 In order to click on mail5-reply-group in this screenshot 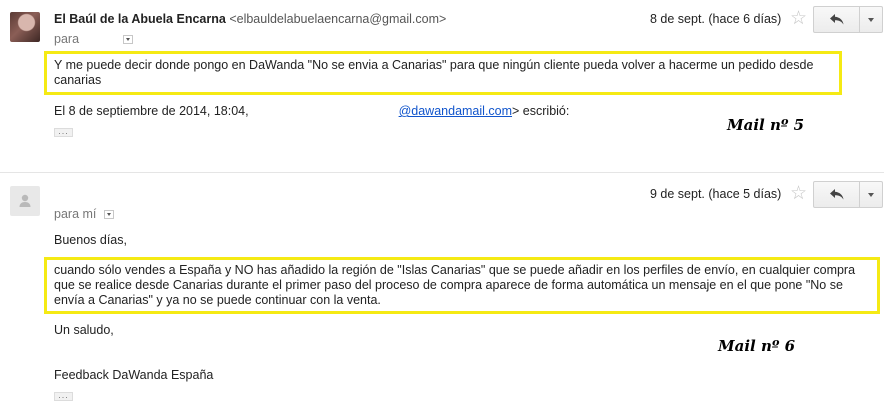, I will do `click(848, 19)`.